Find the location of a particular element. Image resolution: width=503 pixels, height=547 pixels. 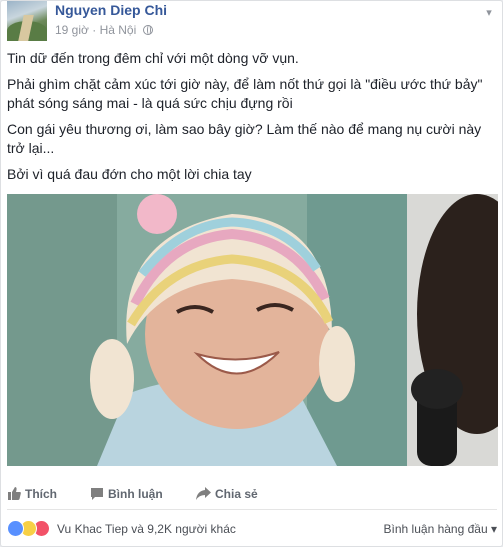

comment-sort-dropdown: Bình luận hàng đầu ▾ is located at coordinates (440, 529).